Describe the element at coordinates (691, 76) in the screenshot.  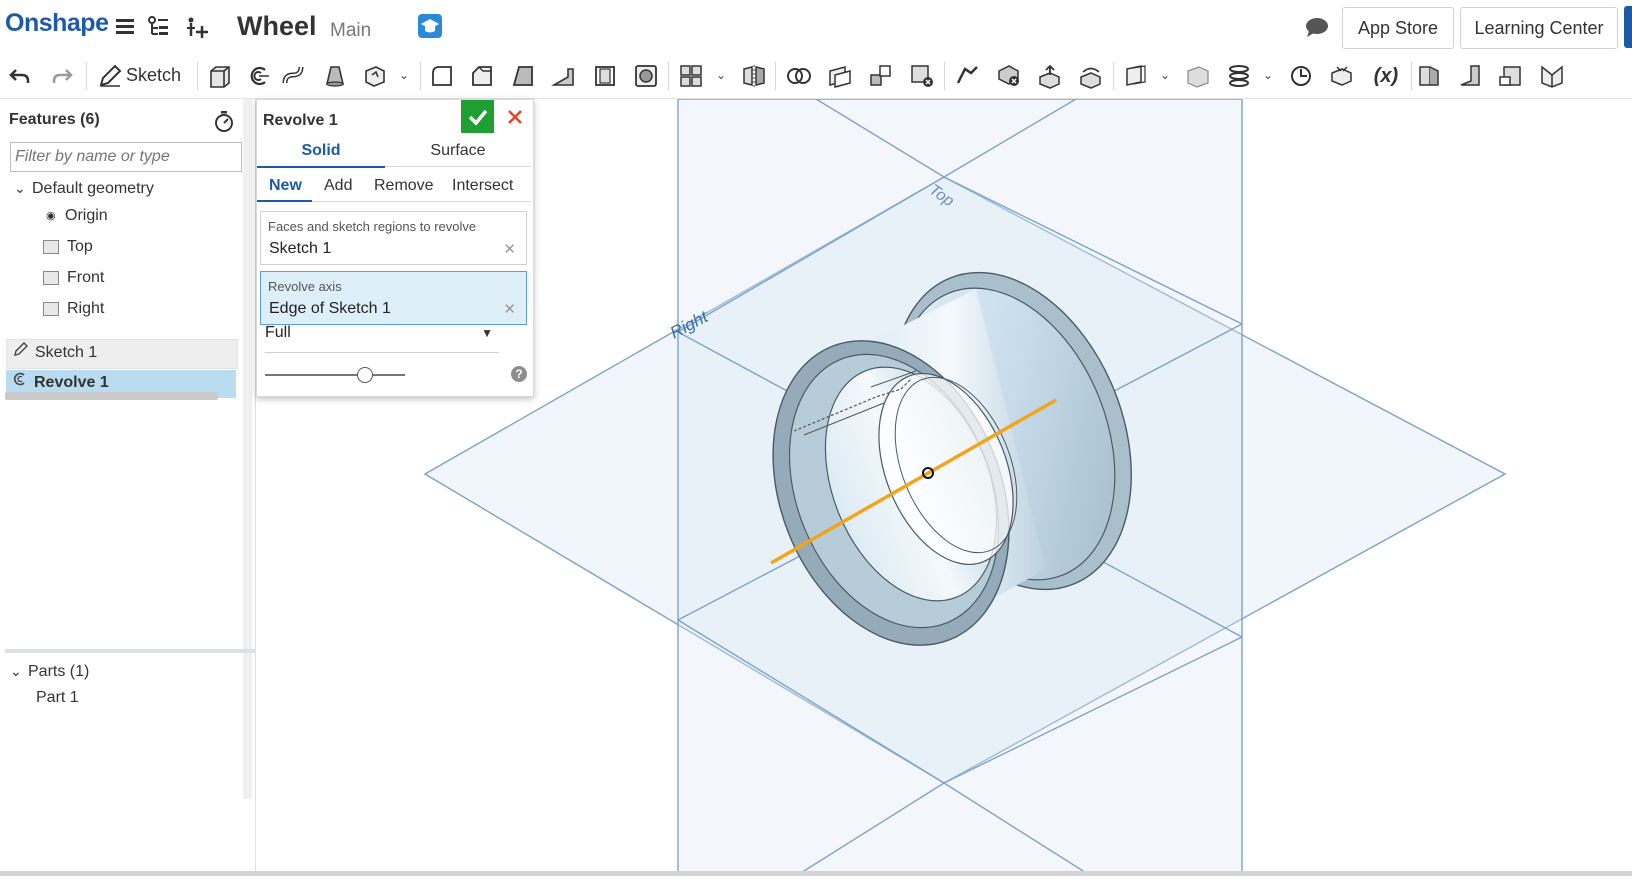
I see `pattern-icon` at that location.